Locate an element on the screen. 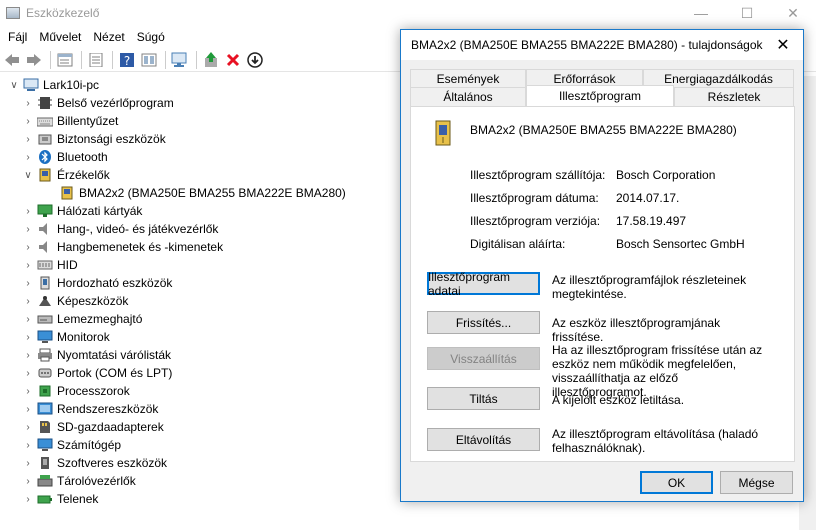 The image size is (816, 530). software-icon is located at coordinates (45, 463).